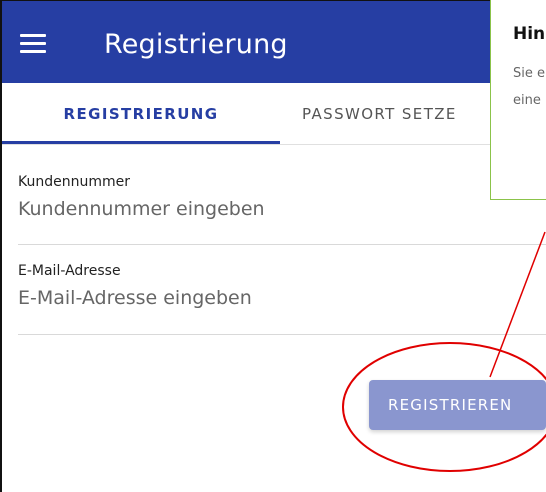  I want to click on email-underline, so click(282, 334).